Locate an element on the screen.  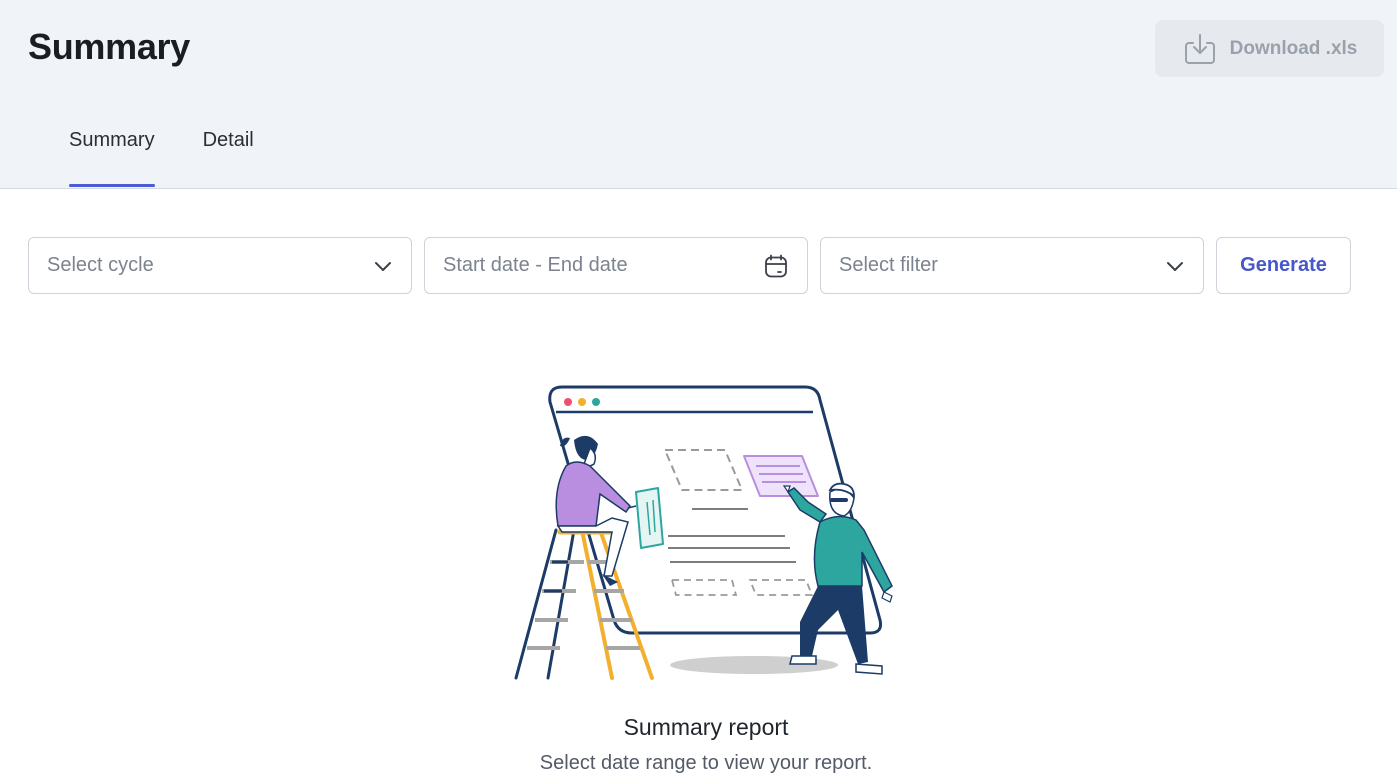
cycle-select-placeholder: Select cycle is located at coordinates (100, 265).